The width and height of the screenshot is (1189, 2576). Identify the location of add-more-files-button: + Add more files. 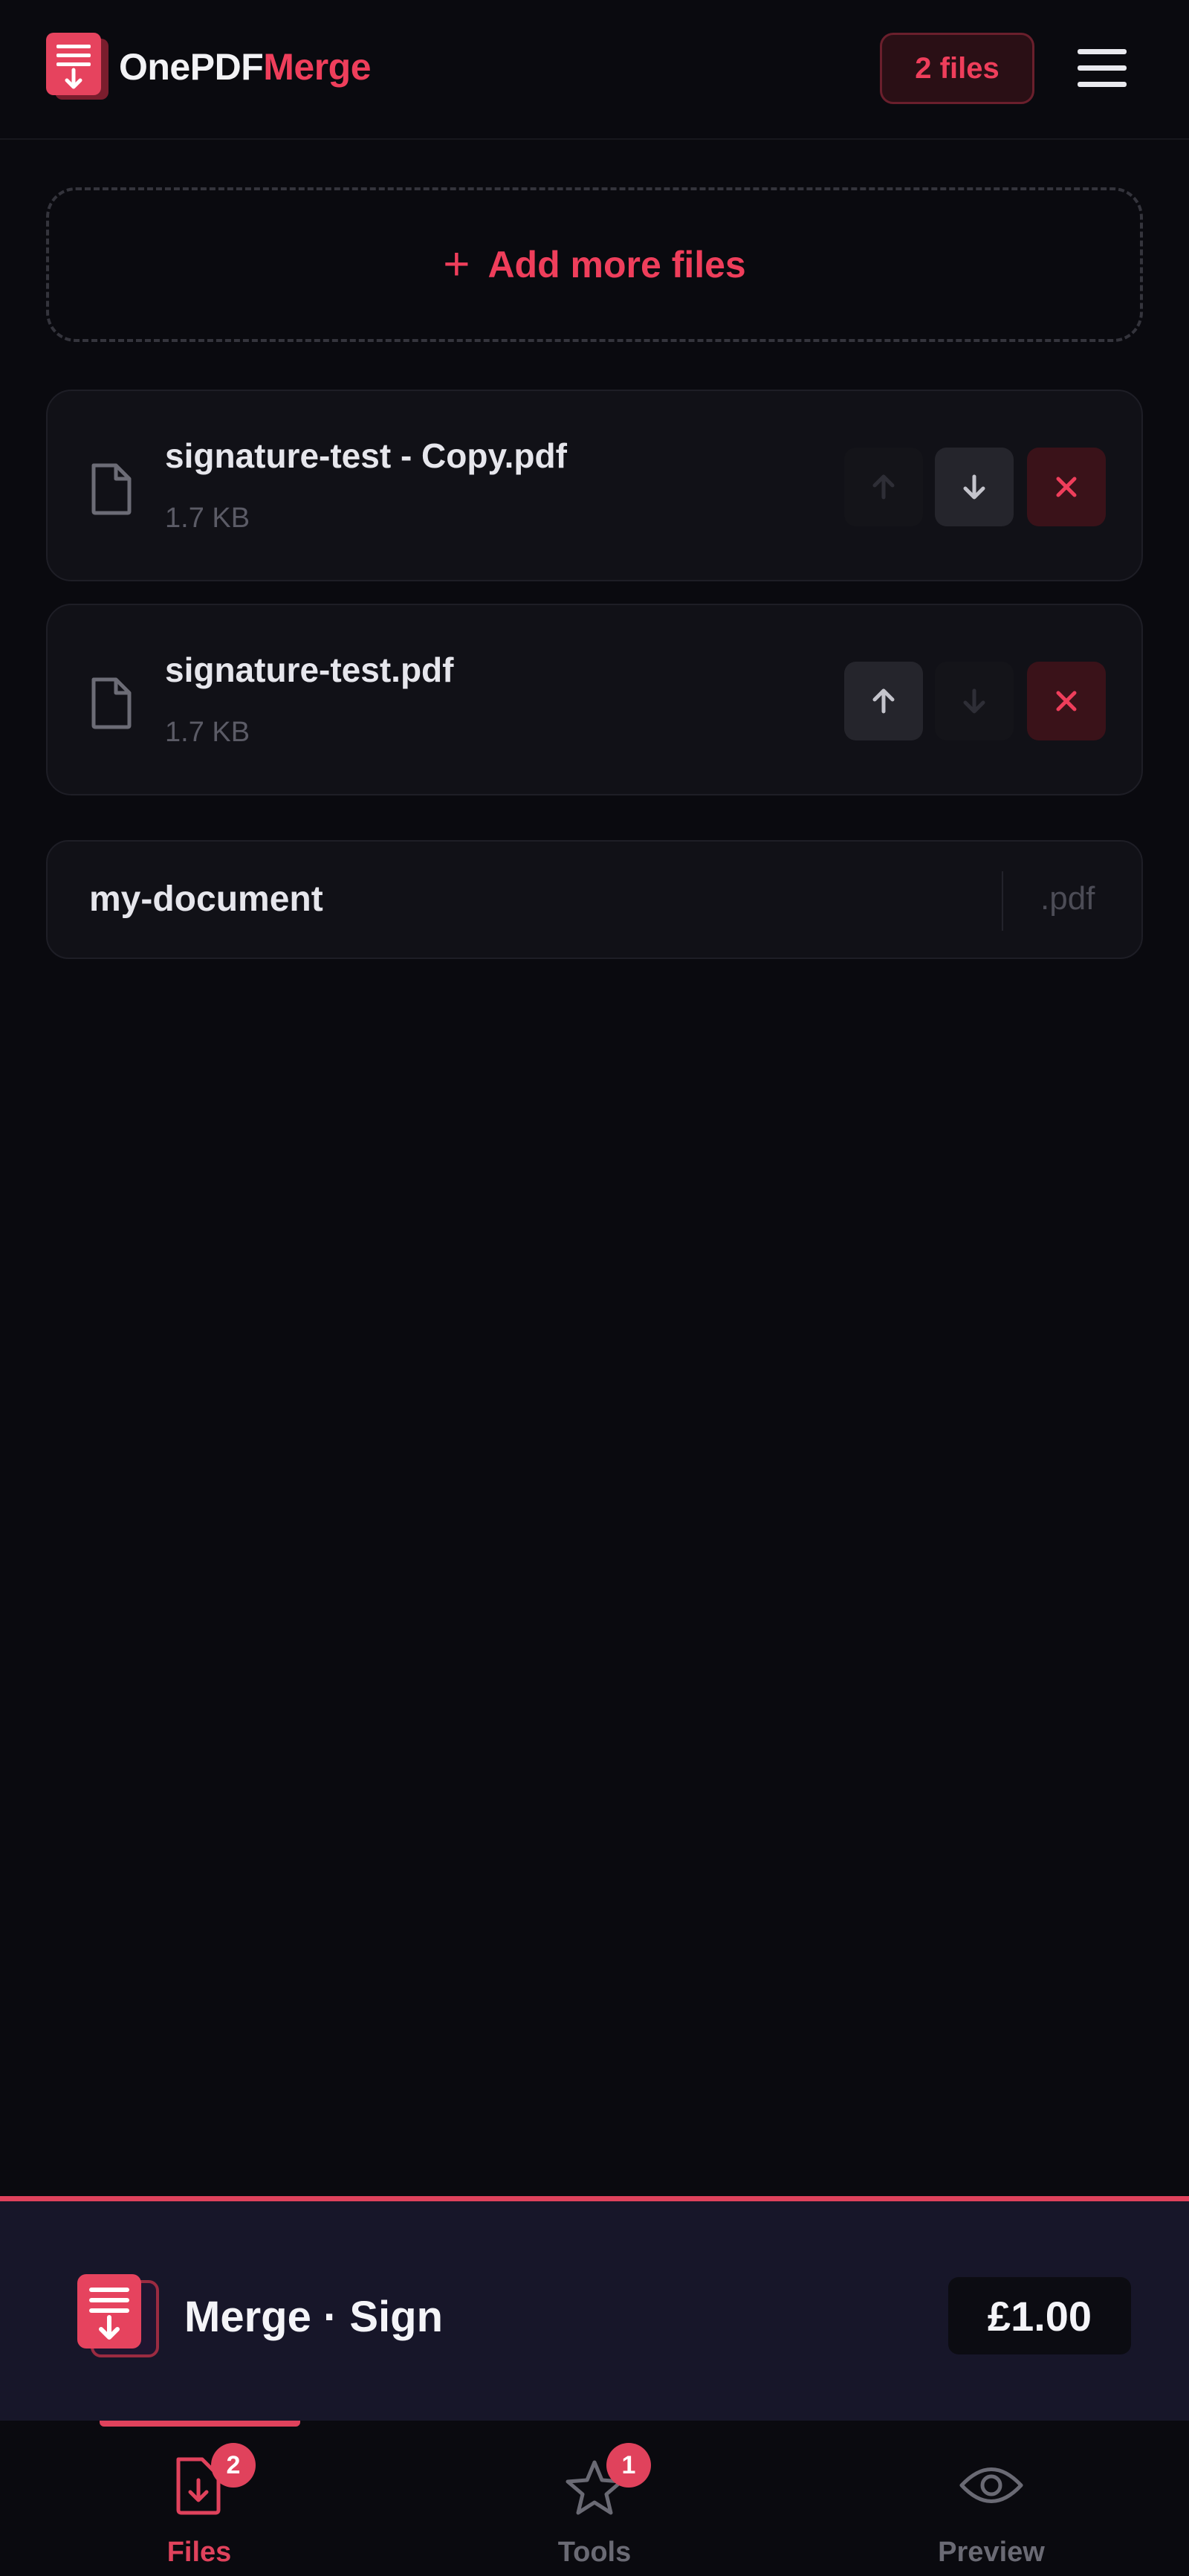
(594, 264).